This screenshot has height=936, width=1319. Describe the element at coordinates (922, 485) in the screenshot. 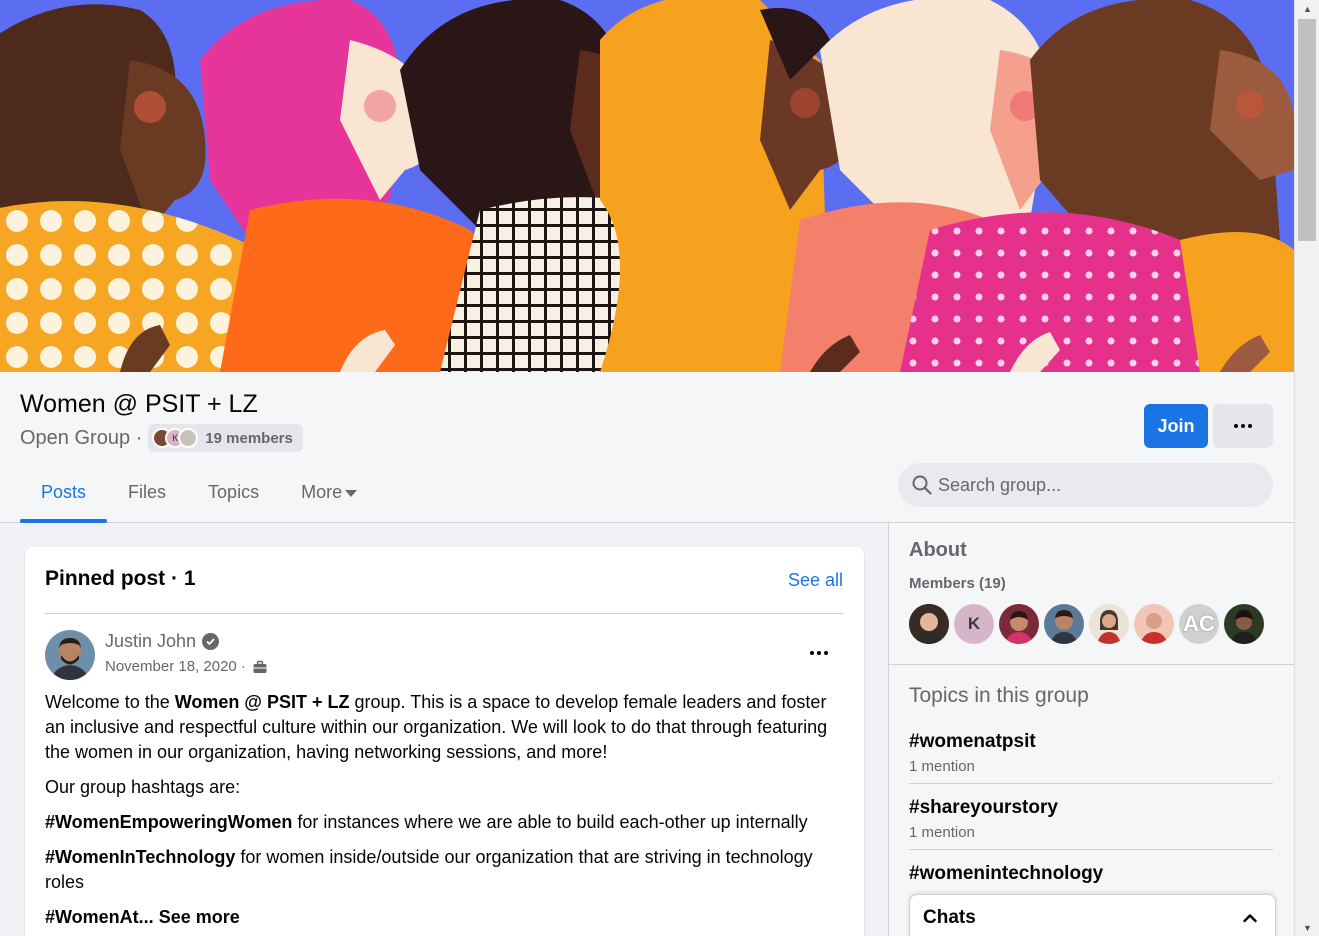

I see `search-icon` at that location.